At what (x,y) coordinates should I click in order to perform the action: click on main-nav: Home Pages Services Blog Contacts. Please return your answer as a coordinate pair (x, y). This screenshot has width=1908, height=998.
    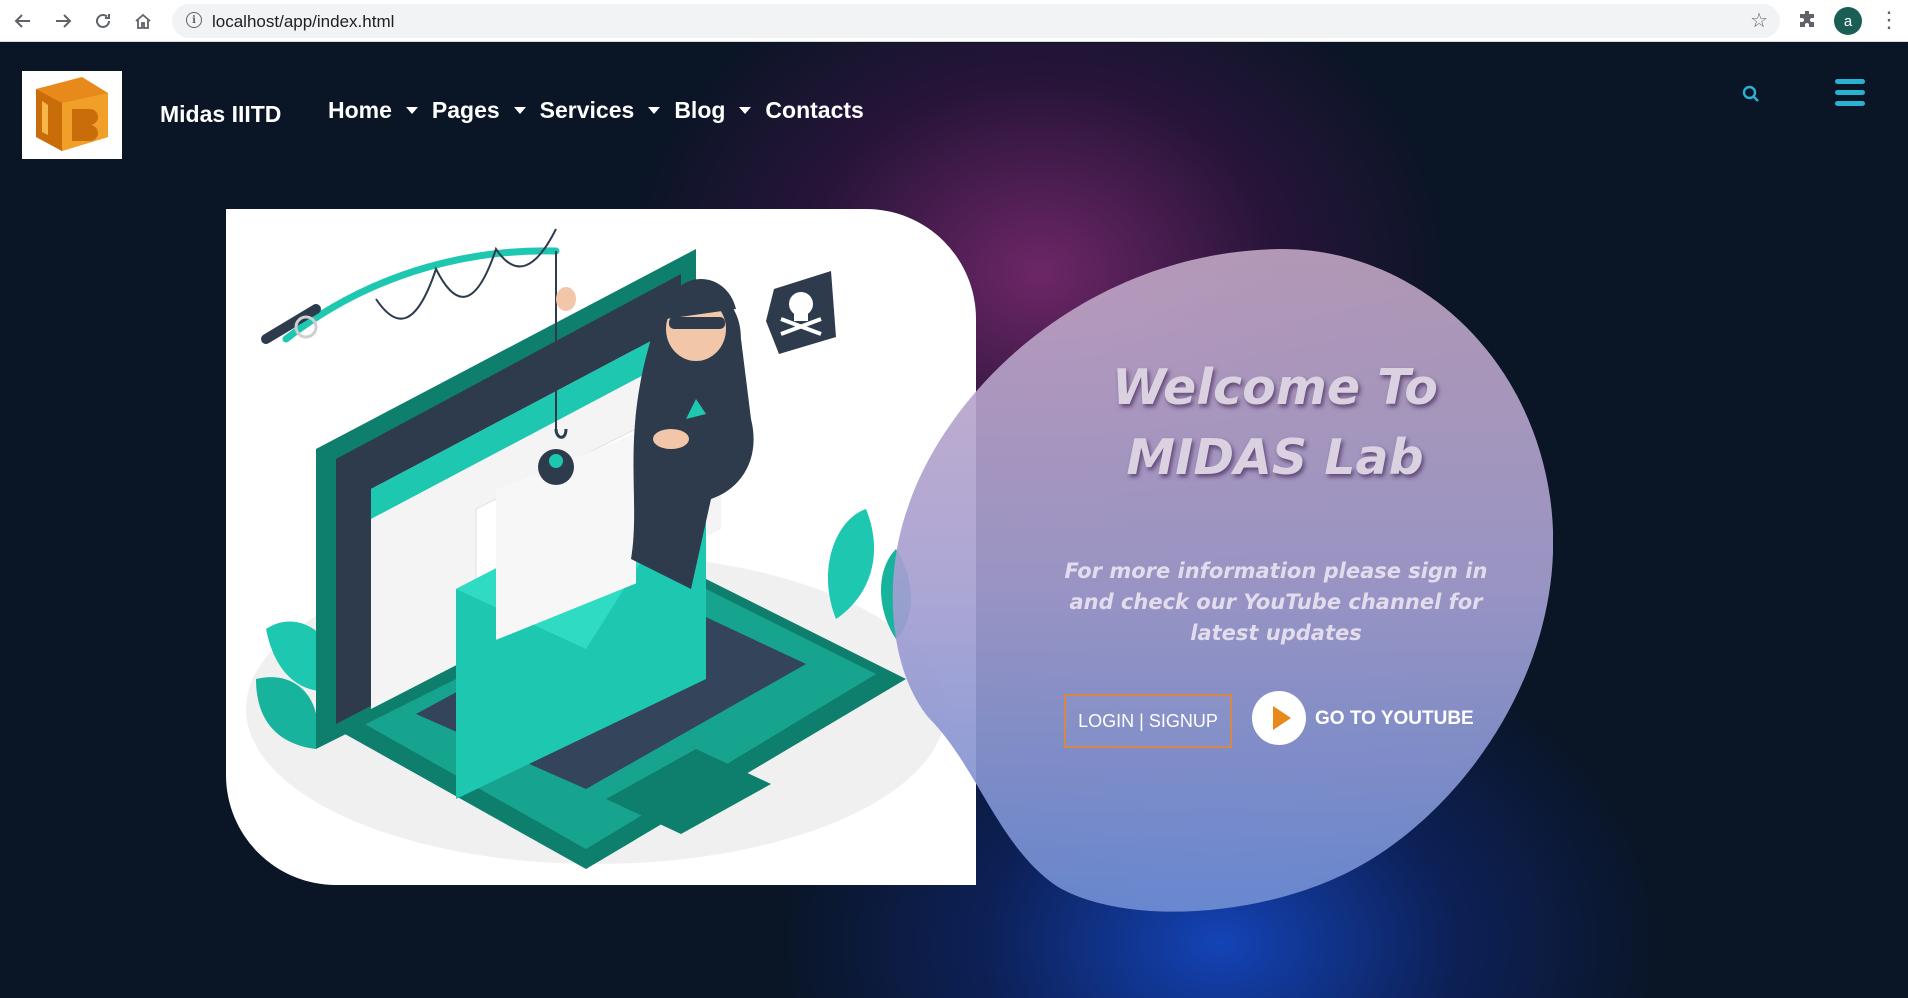
    Looking at the image, I should click on (603, 110).